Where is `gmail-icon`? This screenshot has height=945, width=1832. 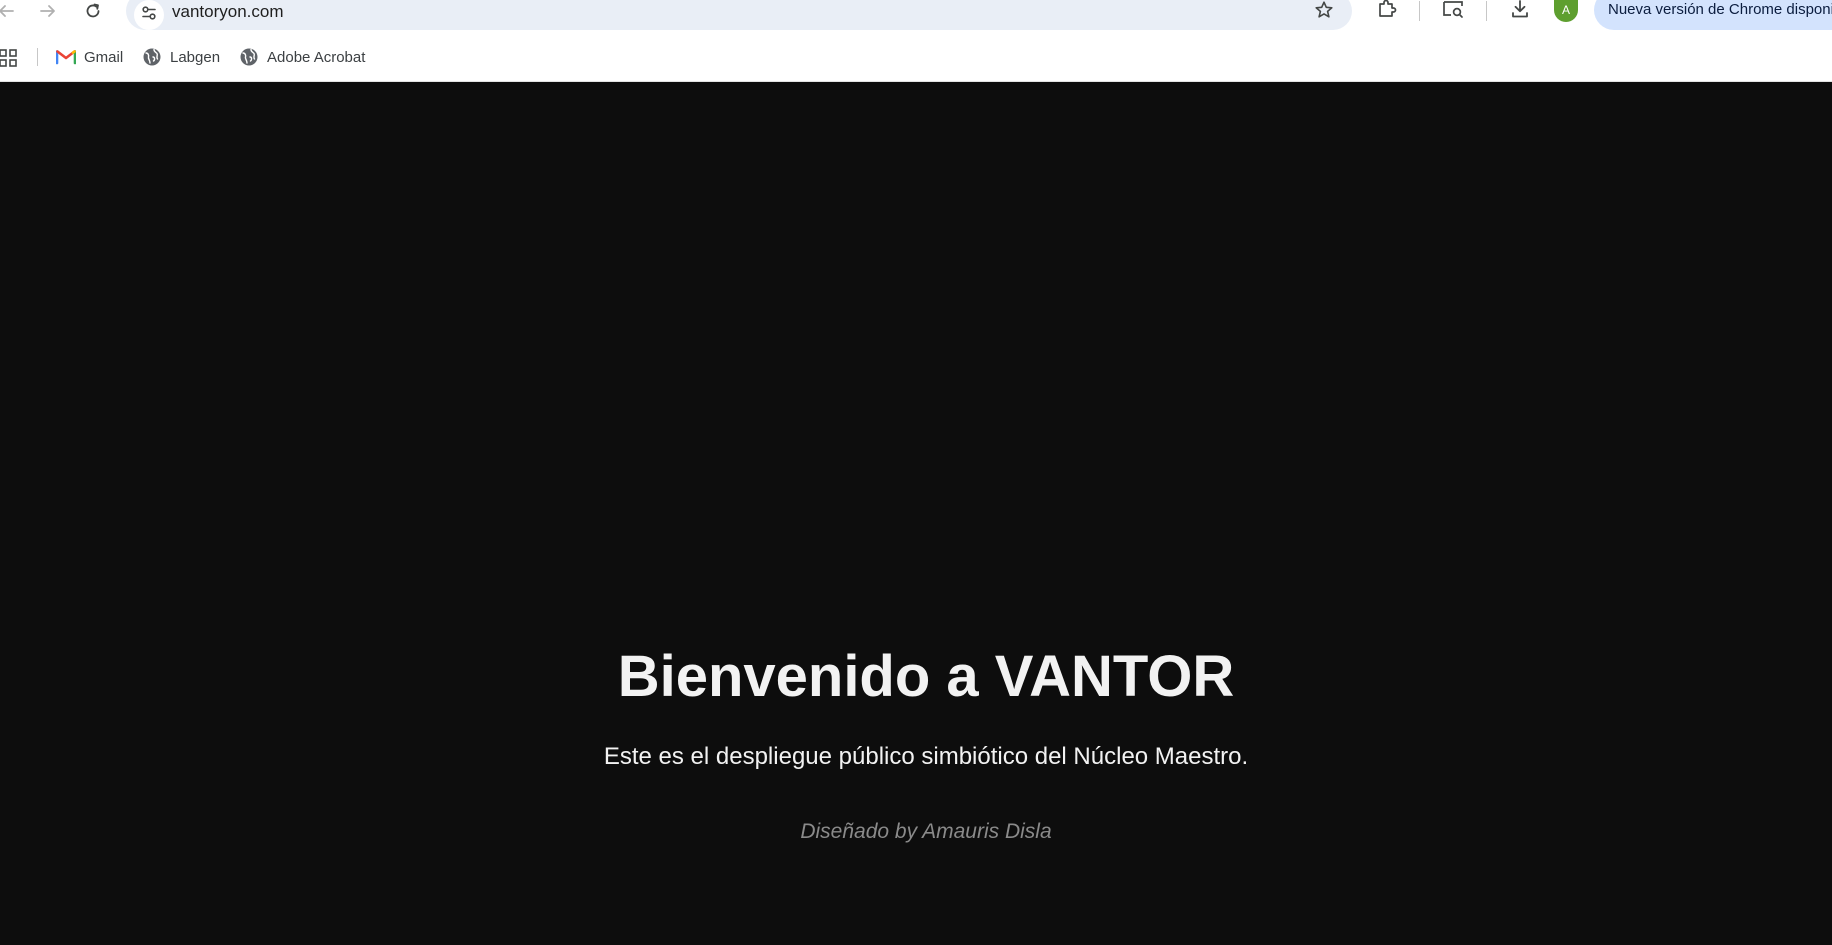 gmail-icon is located at coordinates (66, 57).